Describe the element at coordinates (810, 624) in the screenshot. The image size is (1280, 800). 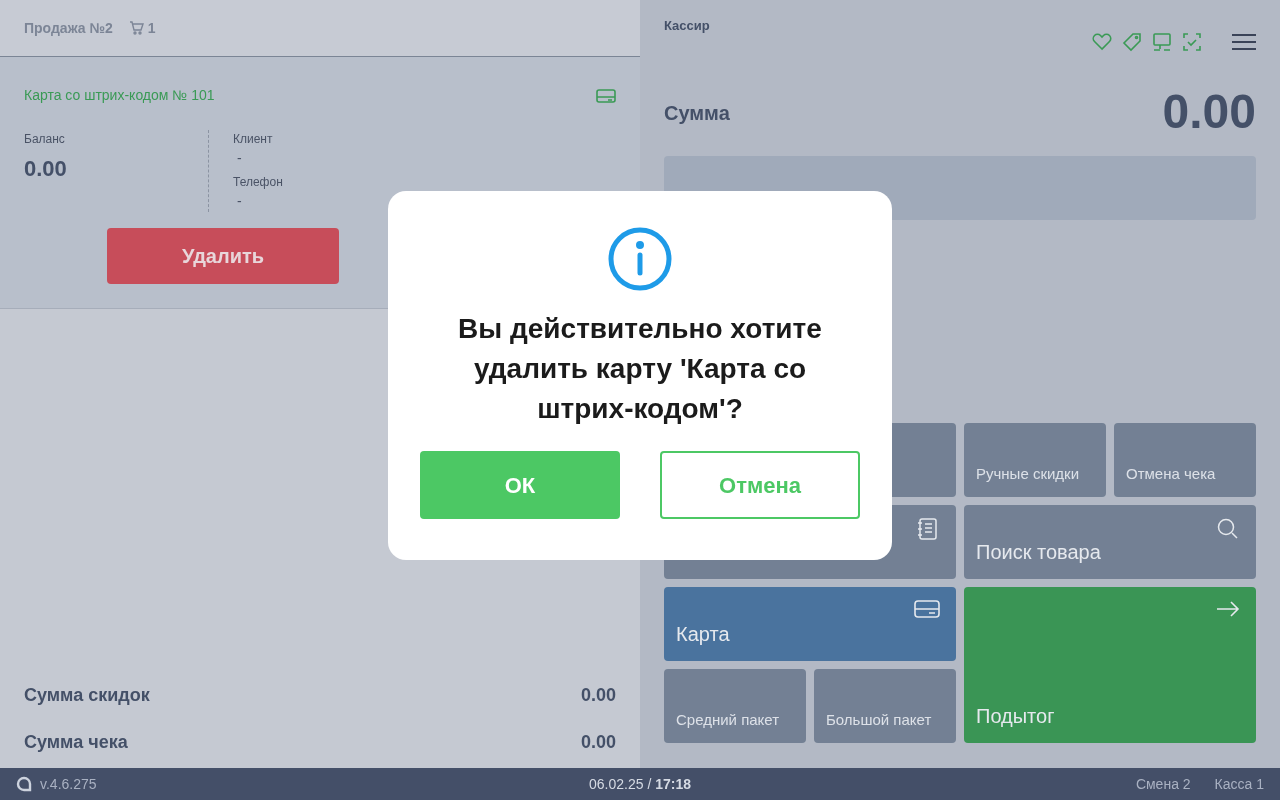
I see `action-tile: Карта` at that location.